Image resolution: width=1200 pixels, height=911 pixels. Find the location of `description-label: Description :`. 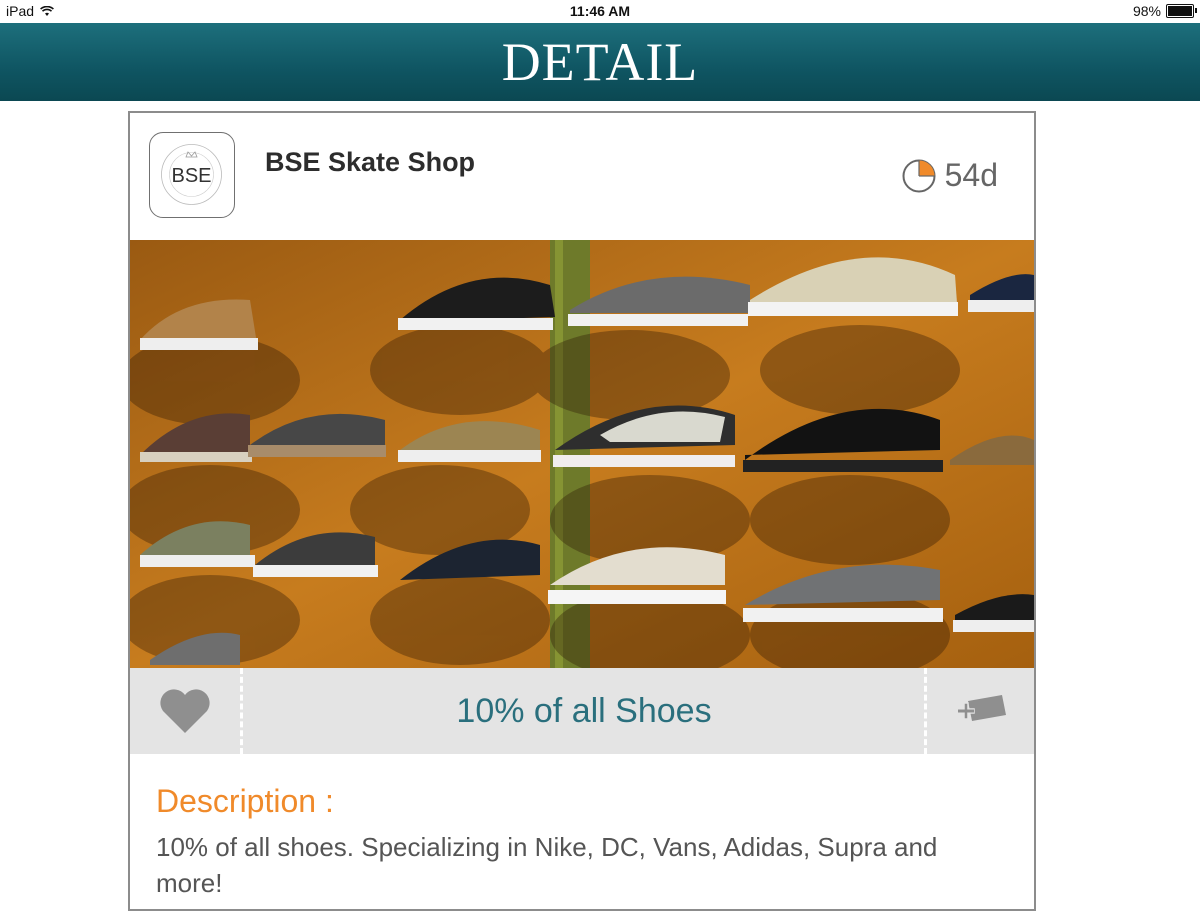

description-label: Description : is located at coordinates (245, 801).